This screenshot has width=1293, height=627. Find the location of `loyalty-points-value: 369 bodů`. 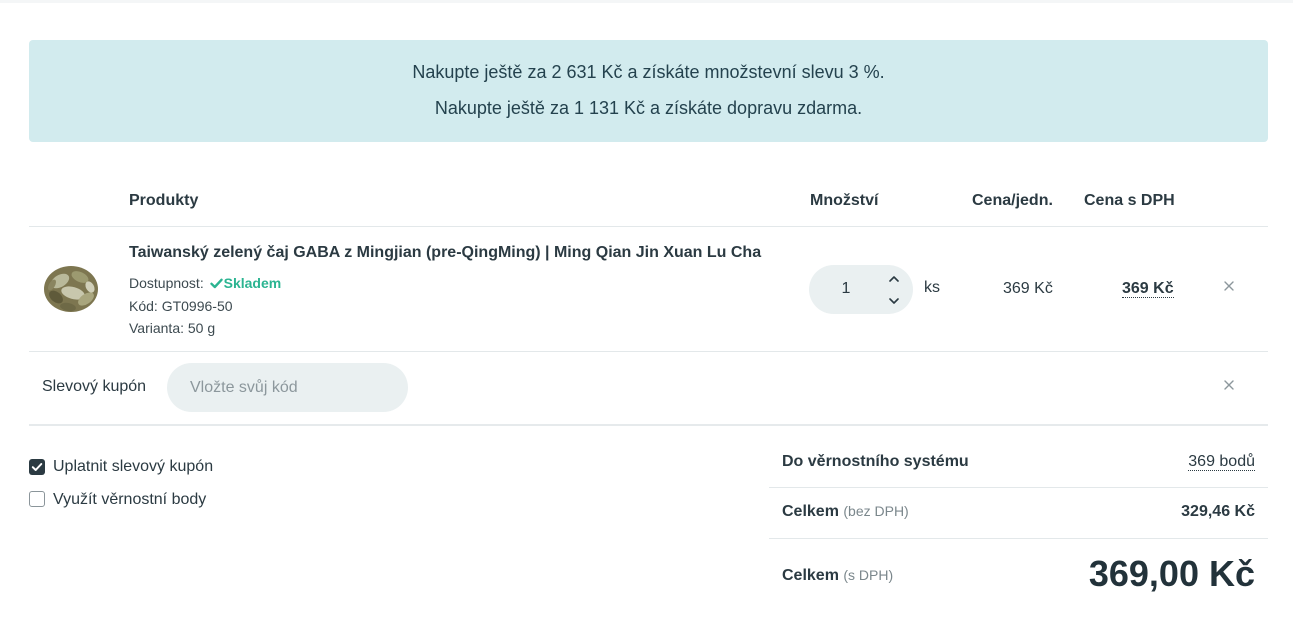

loyalty-points-value: 369 bodů is located at coordinates (1221, 462).